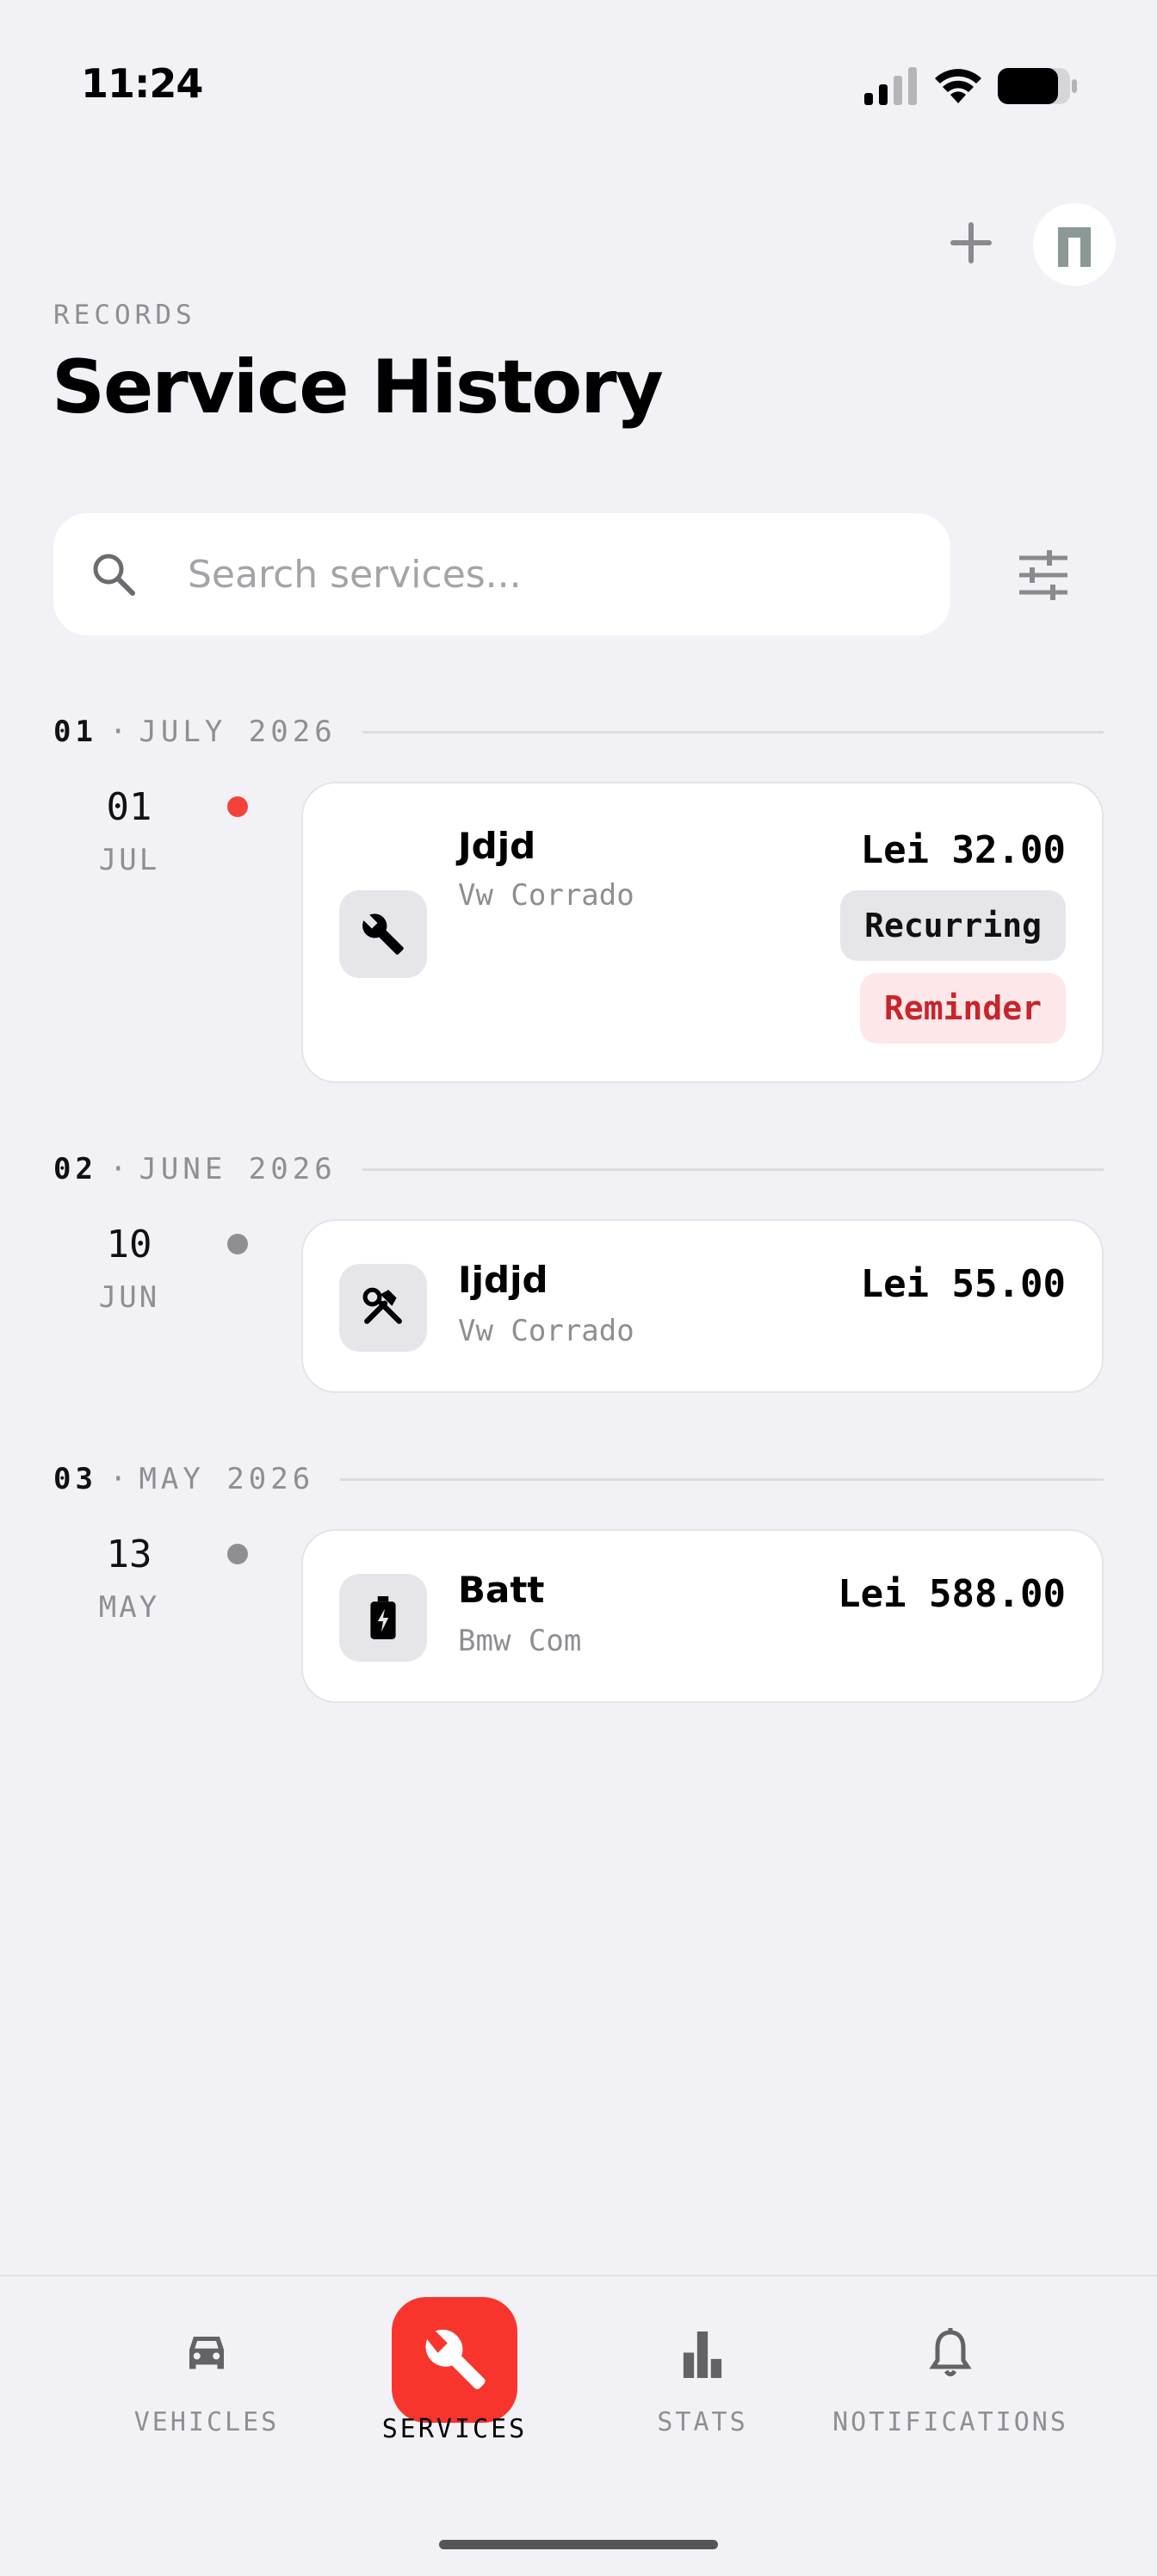 This screenshot has width=1157, height=2576. Describe the element at coordinates (520, 1641) in the screenshot. I see `service-vehicle: Bmw Com` at that location.